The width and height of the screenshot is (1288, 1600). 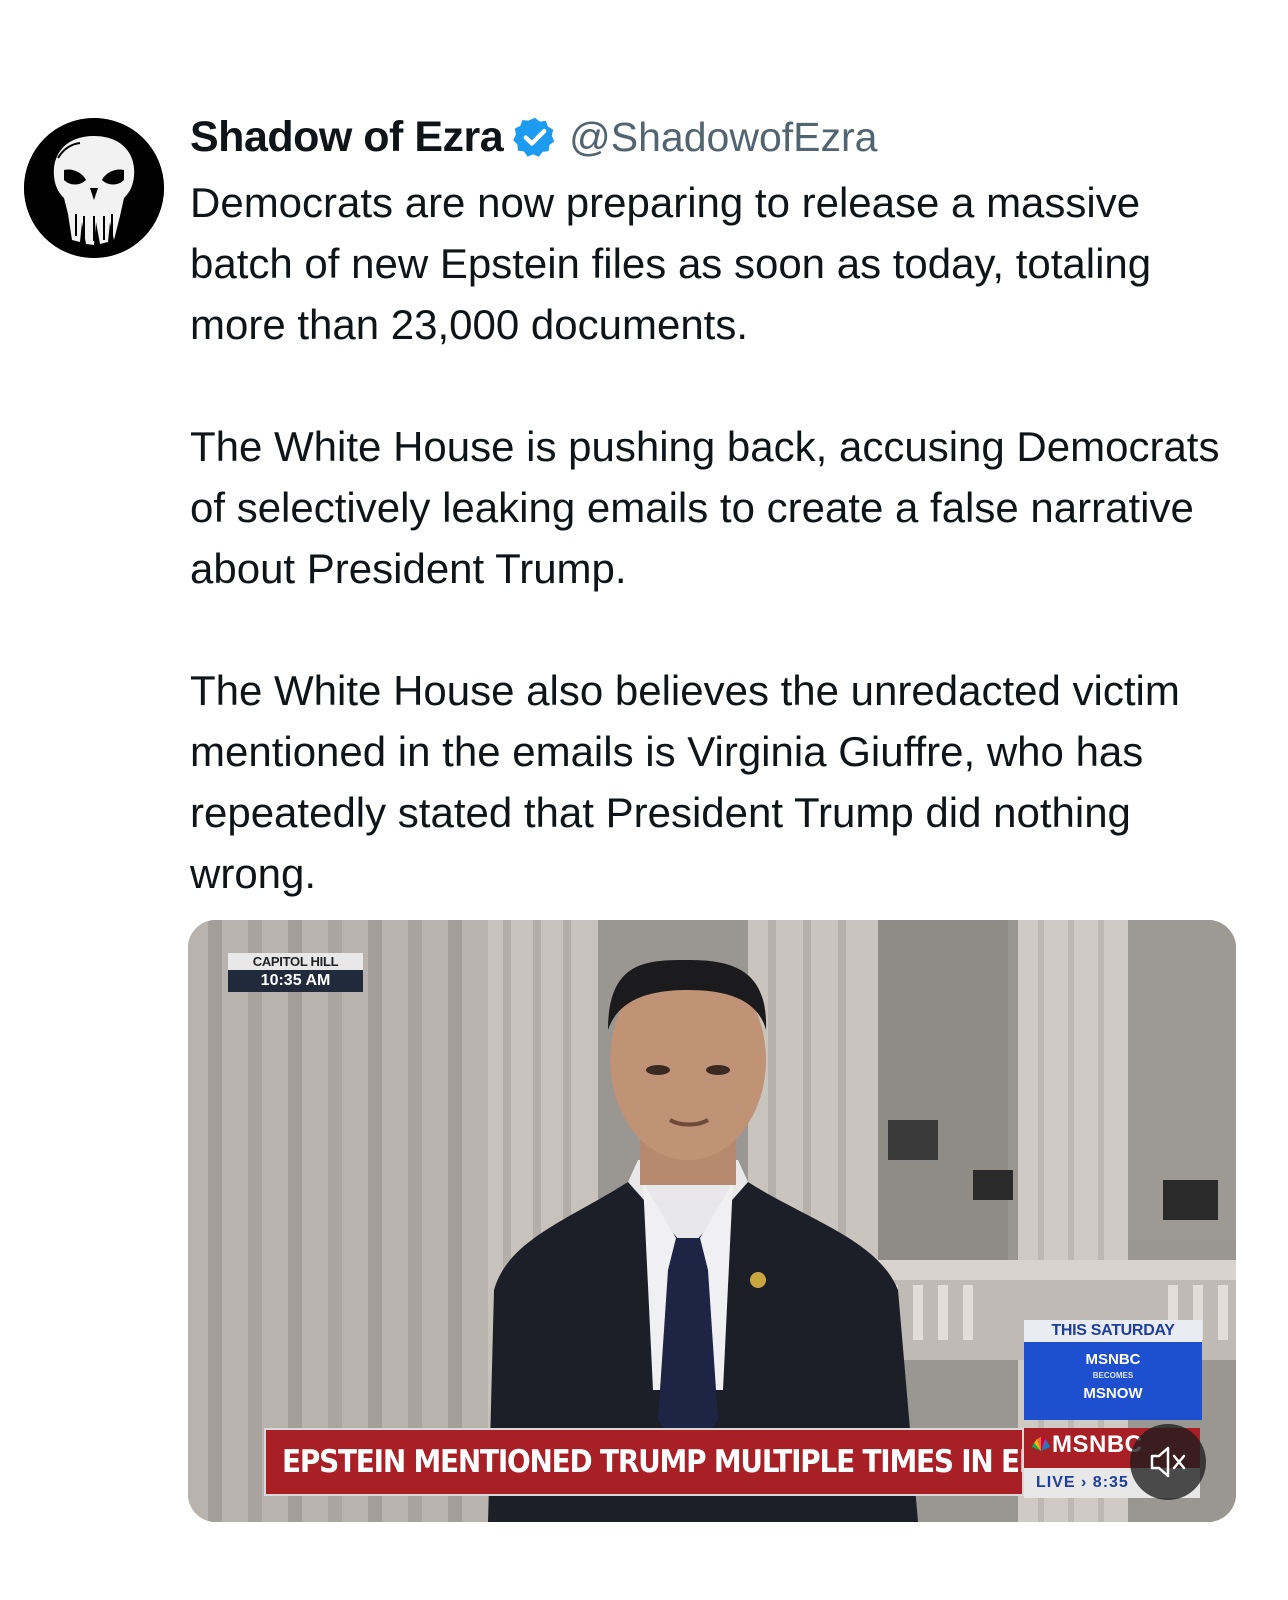 I want to click on author-name: Shadow of Ezra, so click(x=347, y=137).